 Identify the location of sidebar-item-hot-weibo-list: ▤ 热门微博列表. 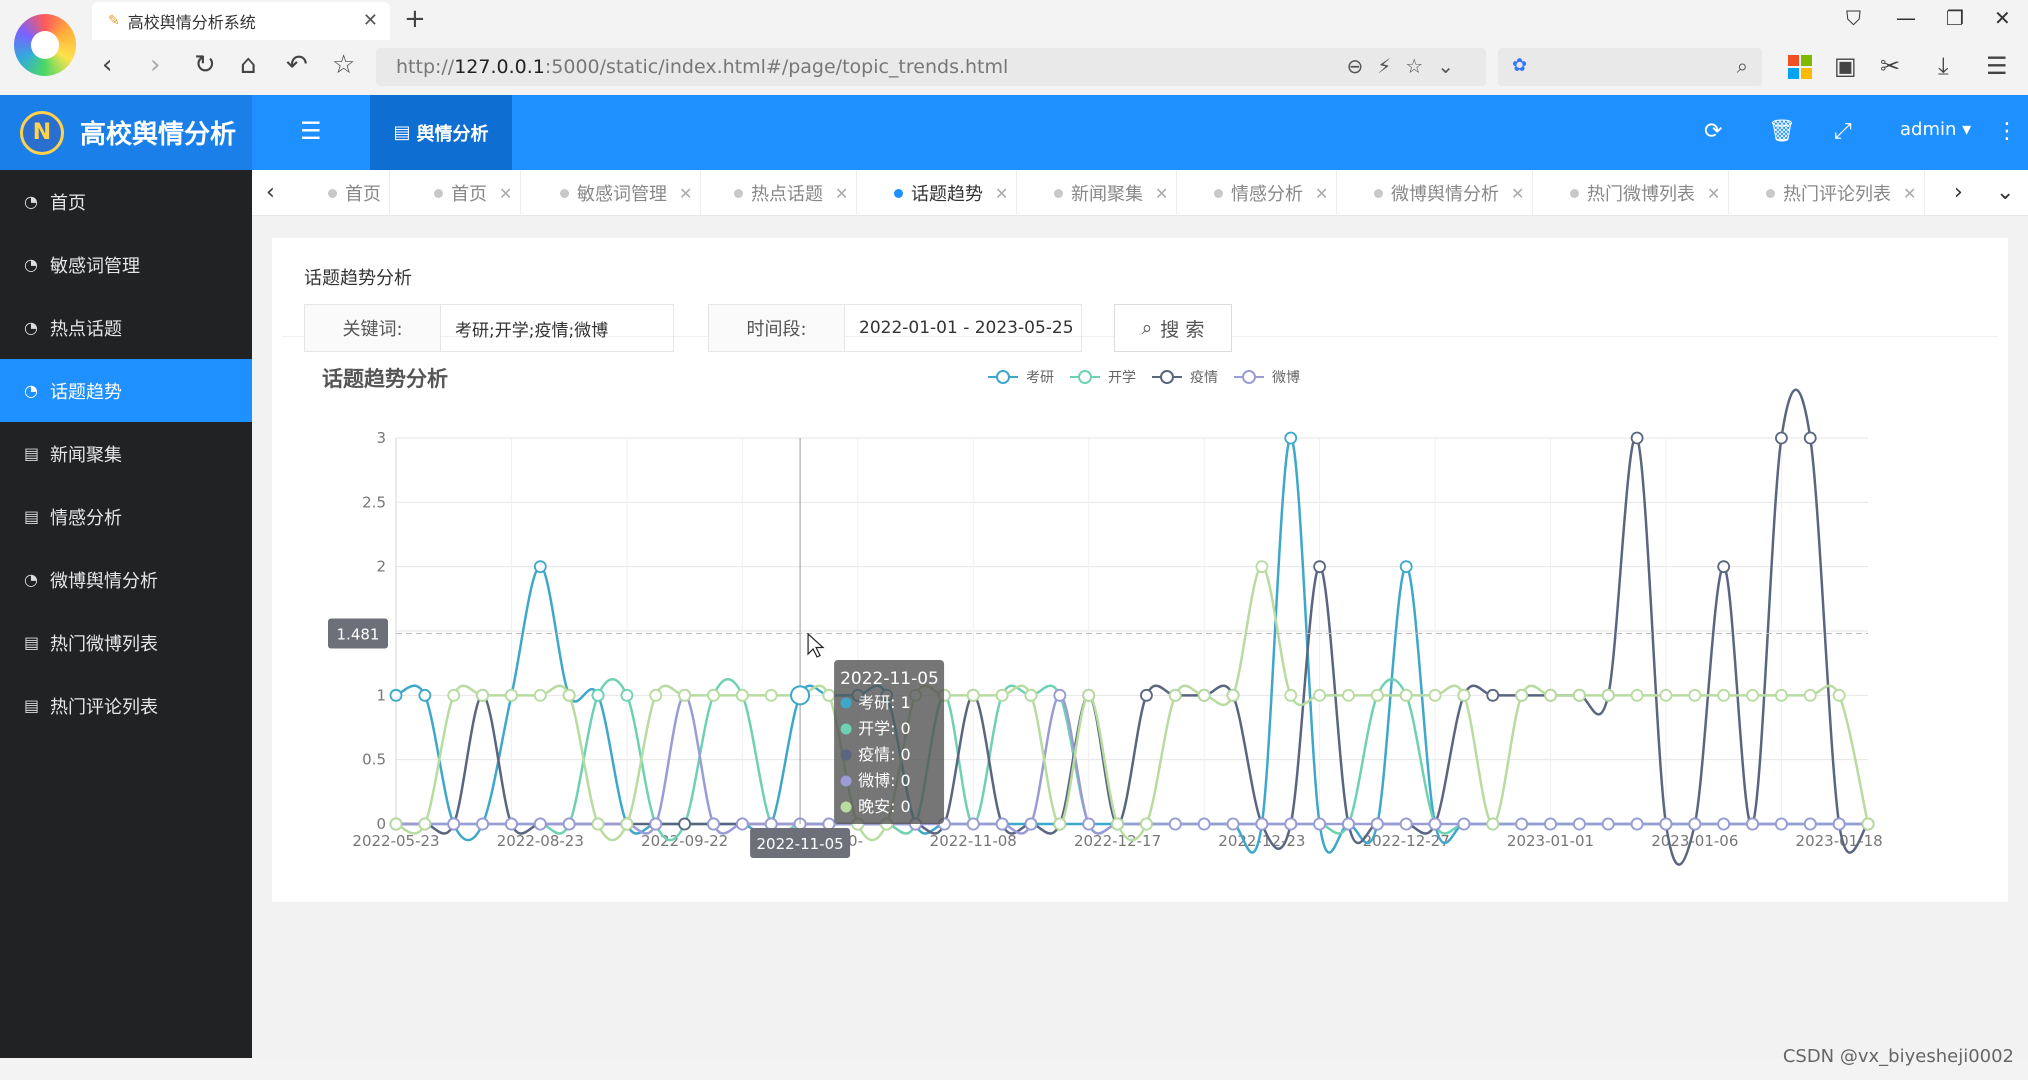
(126, 642).